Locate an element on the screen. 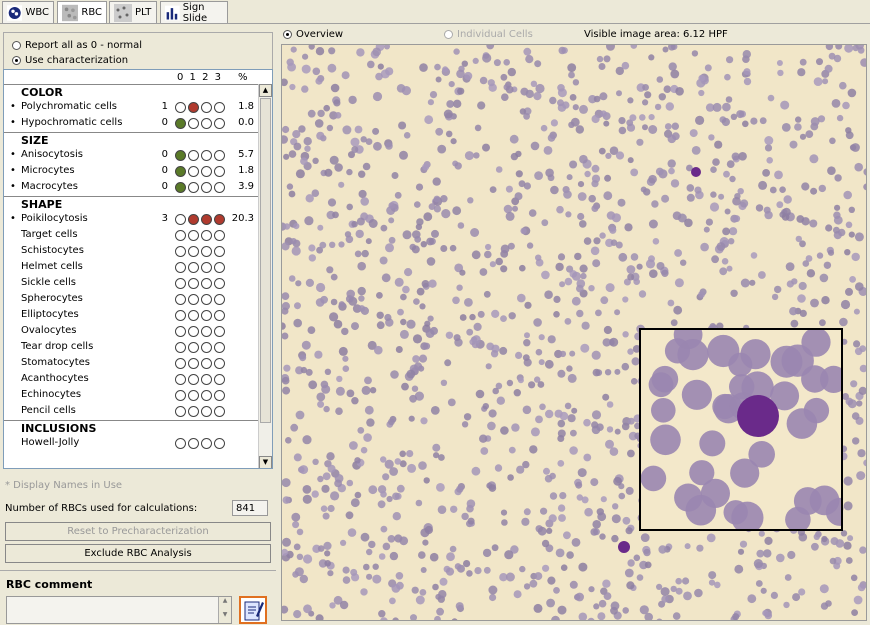 Image resolution: width=870 pixels, height=625 pixels. overview-radio: Overview is located at coordinates (313, 34).